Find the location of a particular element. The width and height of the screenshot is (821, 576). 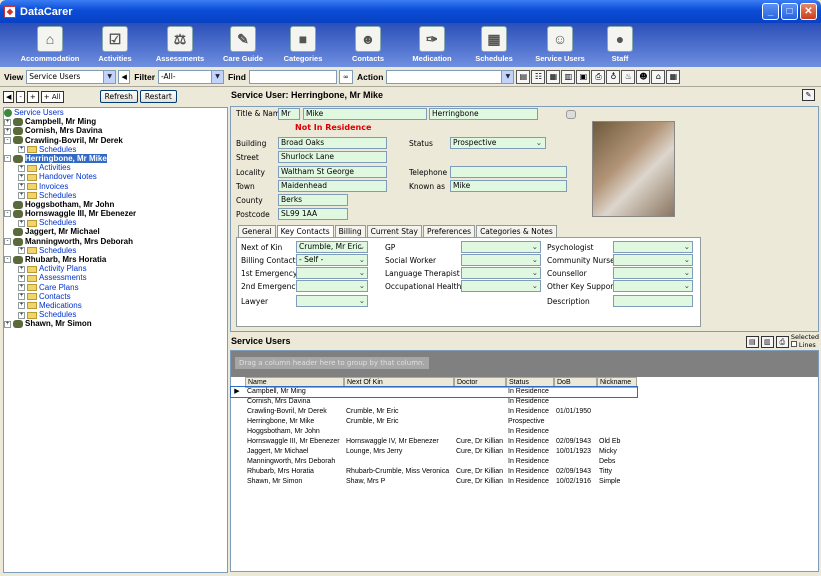

tree-person-item: - Hornswaggle III, Mr Ebenezer is located at coordinates (115, 213).